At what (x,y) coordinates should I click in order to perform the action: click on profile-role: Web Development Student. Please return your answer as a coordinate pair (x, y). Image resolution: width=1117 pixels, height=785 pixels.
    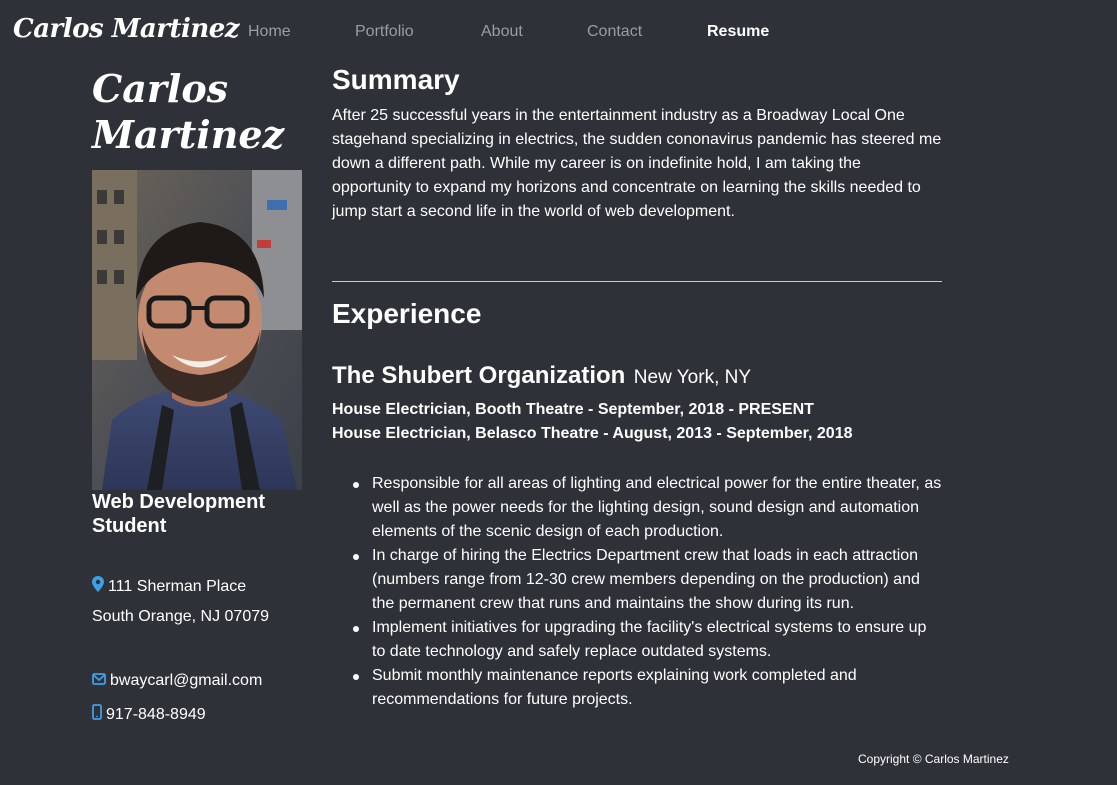
    Looking at the image, I should click on (178, 514).